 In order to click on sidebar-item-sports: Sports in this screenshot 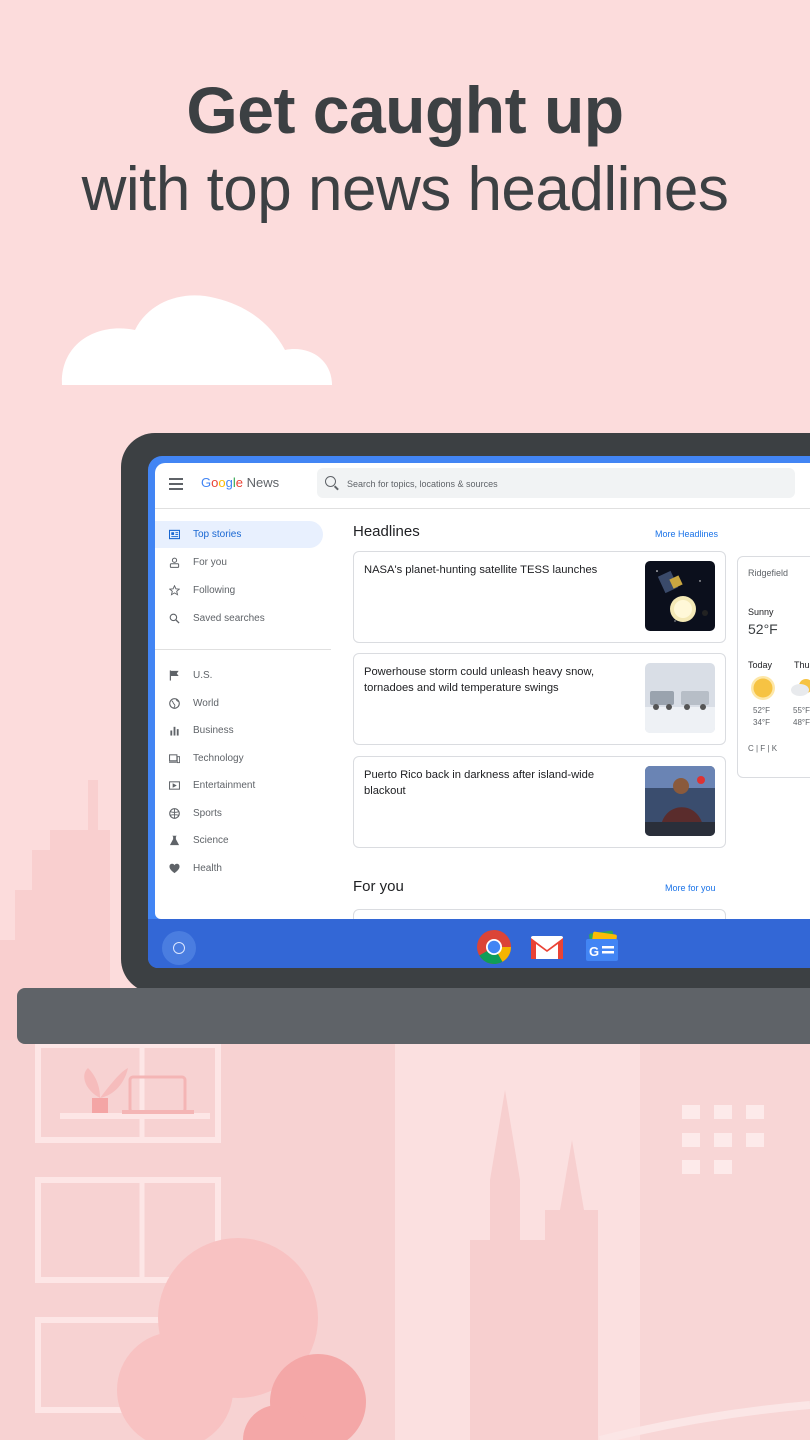, I will do `click(239, 813)`.